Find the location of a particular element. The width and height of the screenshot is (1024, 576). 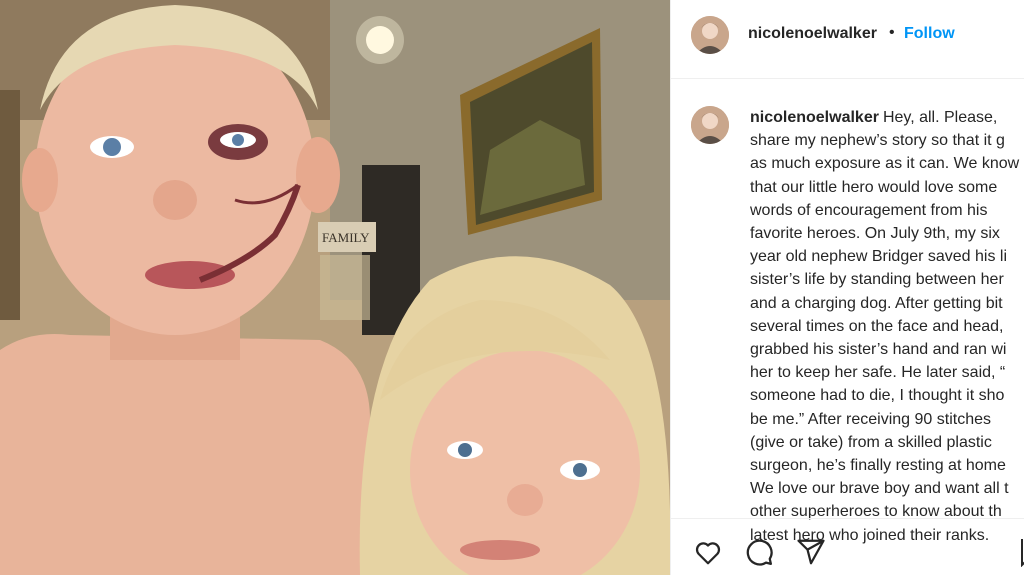

family-sign: FAMILY is located at coordinates (346, 237).